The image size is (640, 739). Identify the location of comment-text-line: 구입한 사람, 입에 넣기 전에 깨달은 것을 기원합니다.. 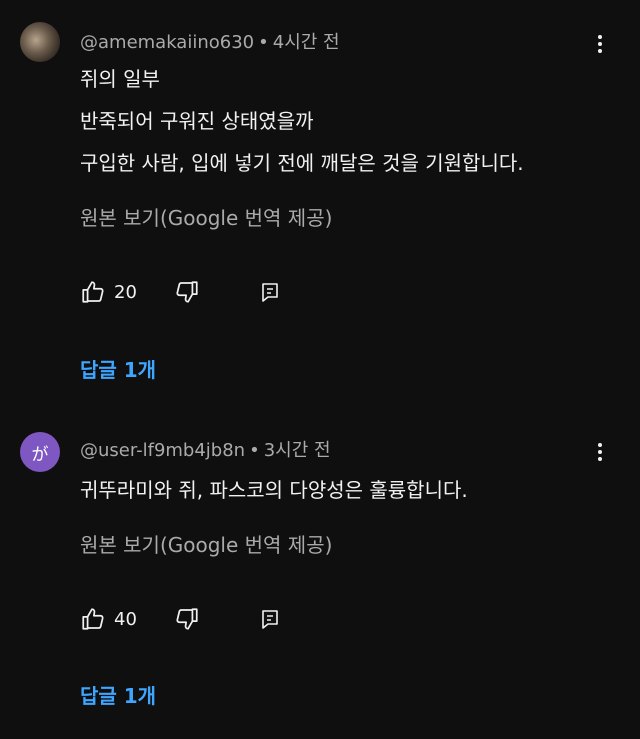
(302, 163).